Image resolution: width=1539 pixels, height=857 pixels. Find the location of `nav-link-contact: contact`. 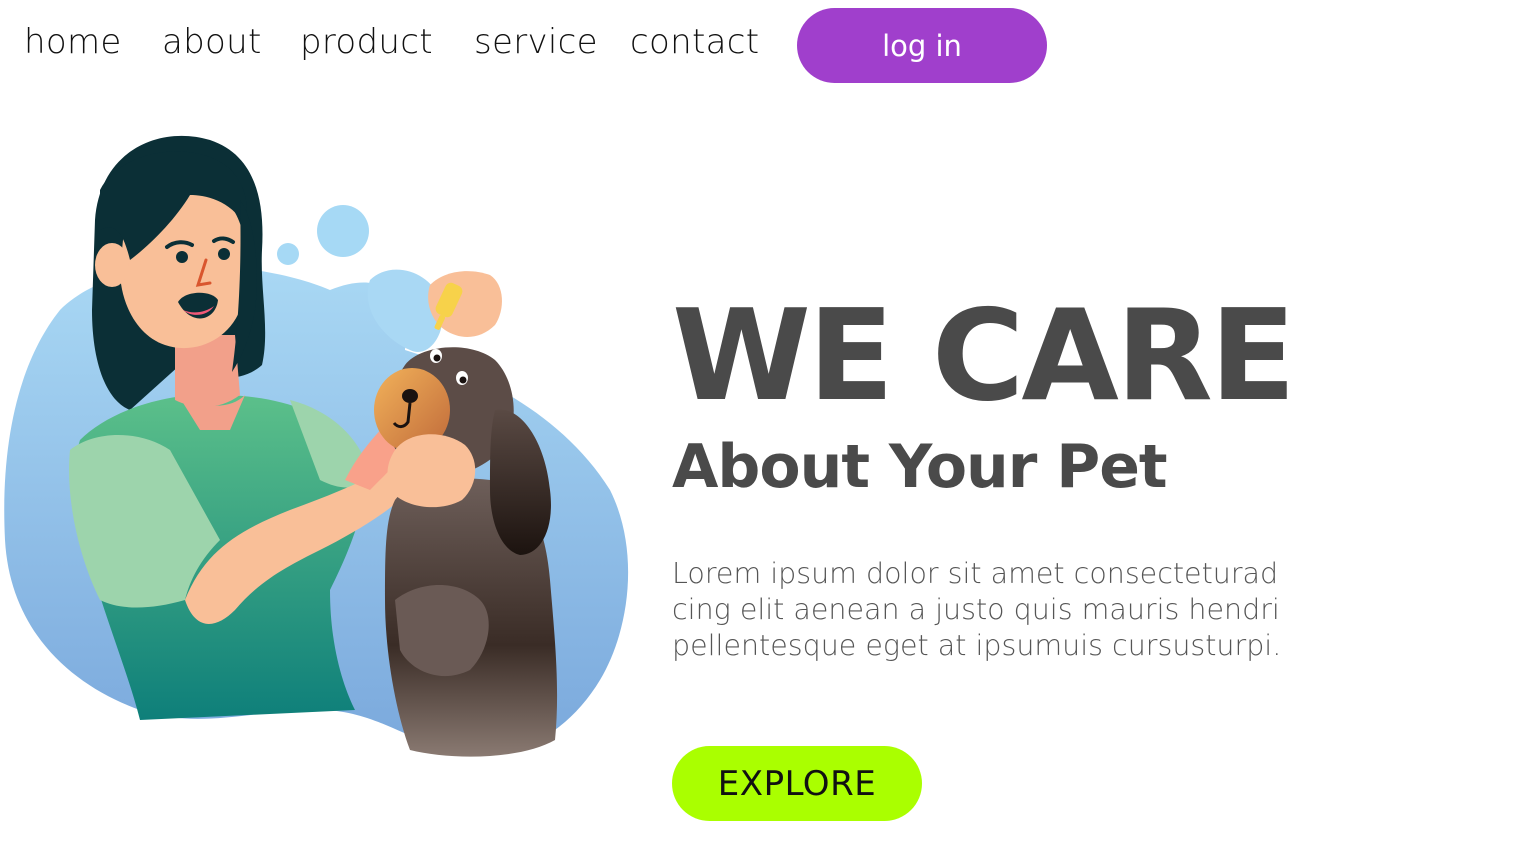

nav-link-contact: contact is located at coordinates (694, 42).